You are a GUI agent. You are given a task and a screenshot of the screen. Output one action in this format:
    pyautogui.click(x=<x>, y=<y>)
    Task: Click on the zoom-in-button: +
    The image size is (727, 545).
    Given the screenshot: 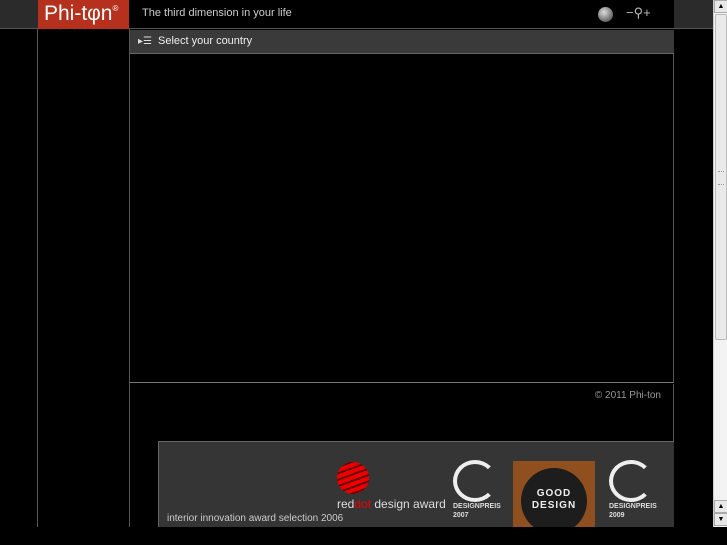 What is the action you would take?
    pyautogui.click(x=647, y=12)
    